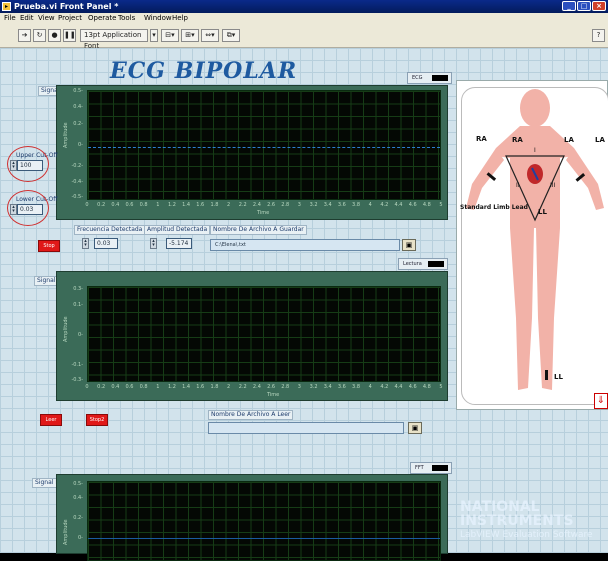  Describe the element at coordinates (569, 6) in the screenshot. I see `minimize-button: _` at that location.